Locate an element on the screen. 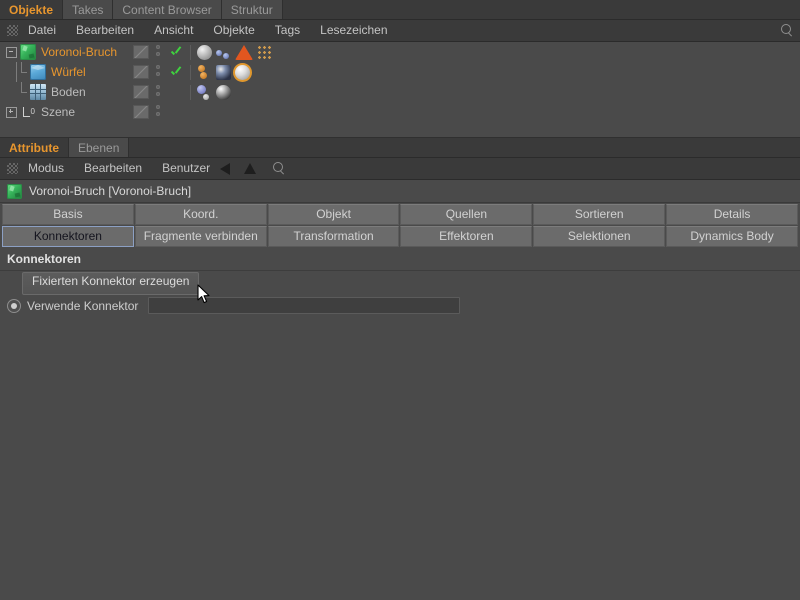 The width and height of the screenshot is (800, 600). floor-icon is located at coordinates (38, 92).